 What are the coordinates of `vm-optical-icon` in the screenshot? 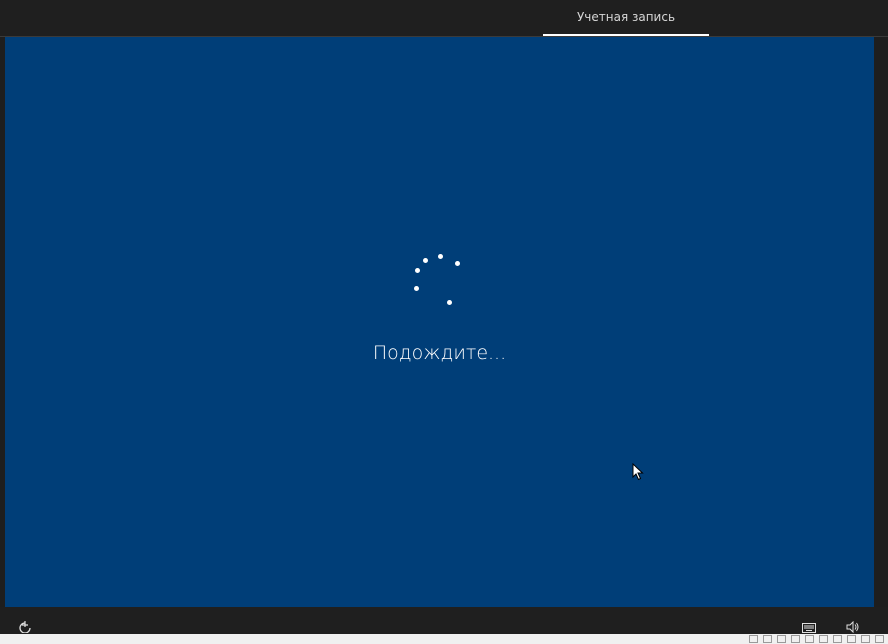 It's located at (767, 639).